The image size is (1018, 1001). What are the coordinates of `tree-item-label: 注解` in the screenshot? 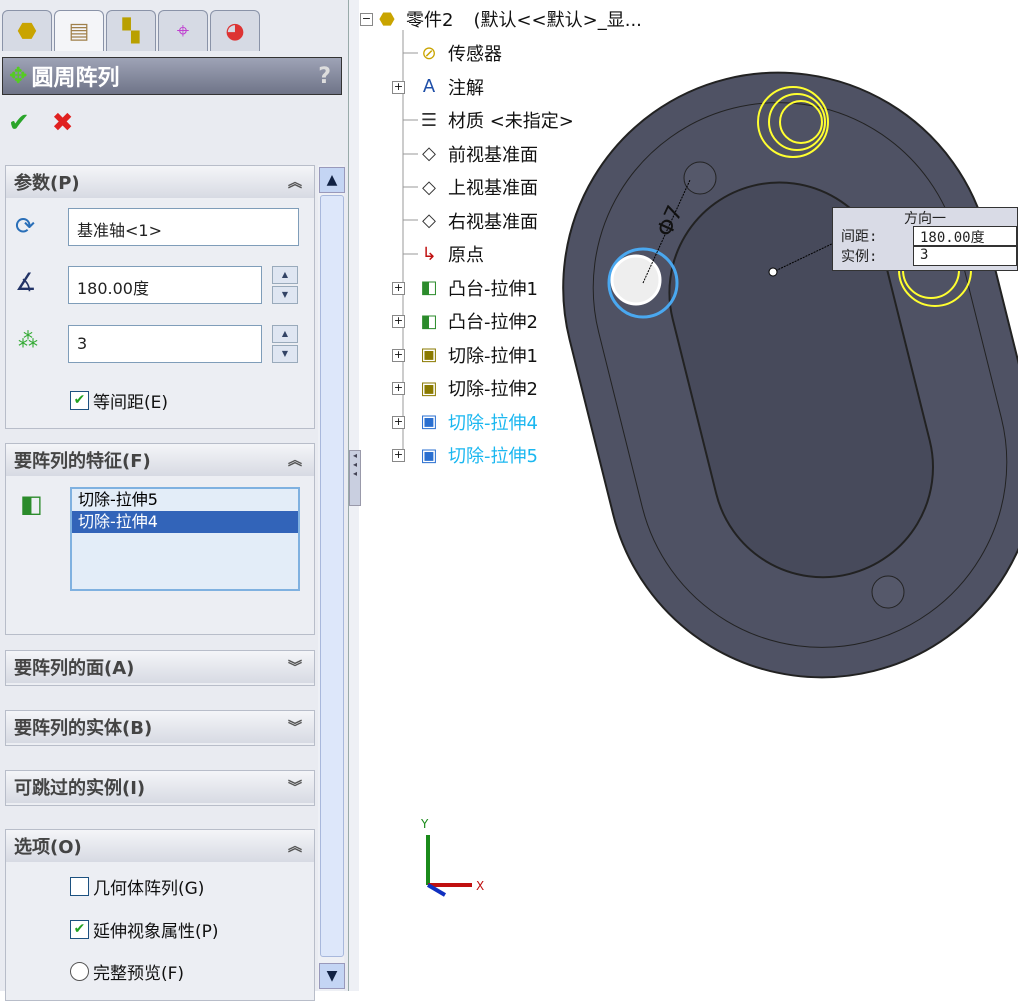 It's located at (466, 88).